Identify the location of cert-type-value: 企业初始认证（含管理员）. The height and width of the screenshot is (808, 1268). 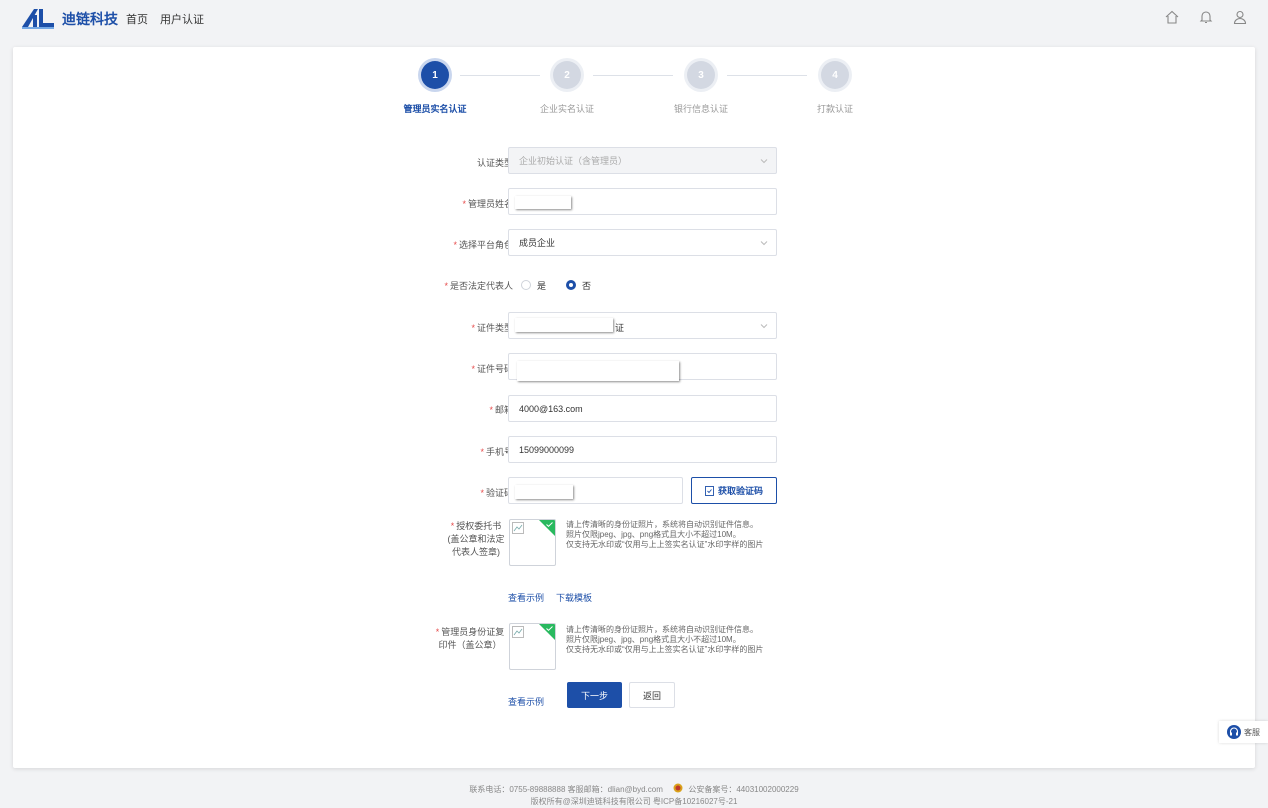
(573, 161).